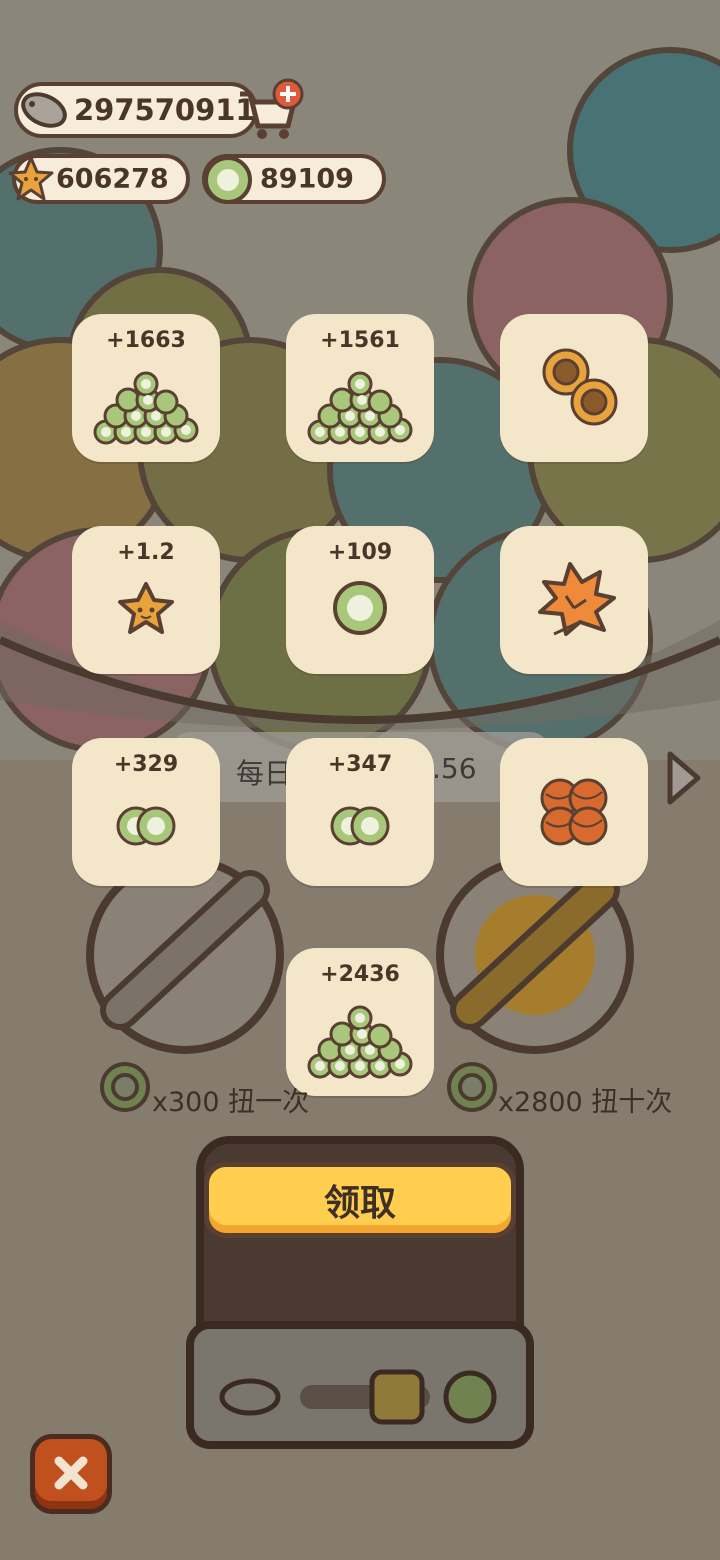 The height and width of the screenshot is (1560, 720). What do you see at coordinates (585, 1099) in the screenshot?
I see `ten-pull-cost: x2800 扭十次` at bounding box center [585, 1099].